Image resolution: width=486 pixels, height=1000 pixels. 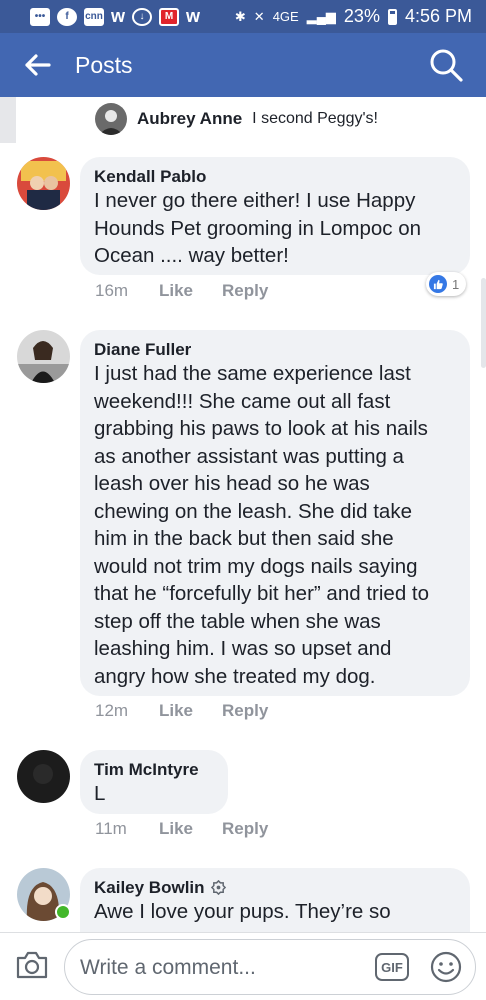 What do you see at coordinates (240, 16) in the screenshot?
I see `bluetooth-icon: ✱` at bounding box center [240, 16].